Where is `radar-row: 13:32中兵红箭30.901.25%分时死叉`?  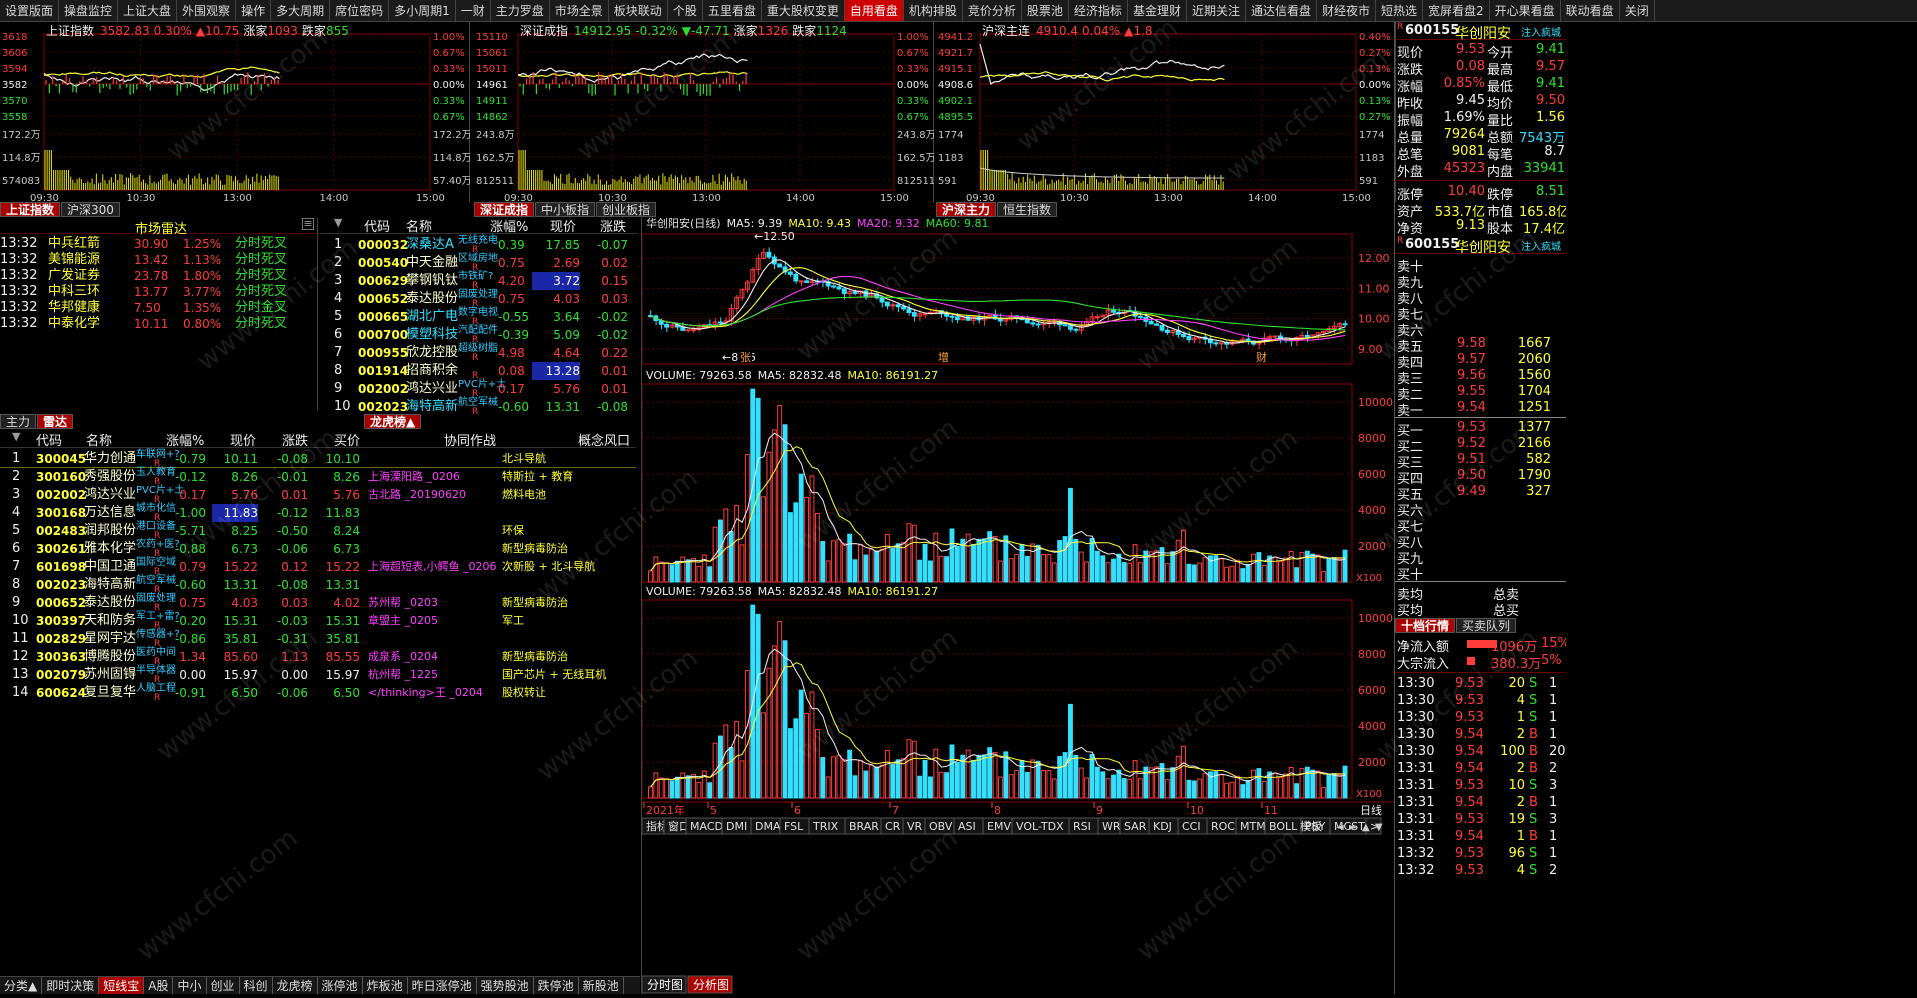
radar-row: 13:32中兵红箭30.901.25%分时死叉 is located at coordinates (159, 244).